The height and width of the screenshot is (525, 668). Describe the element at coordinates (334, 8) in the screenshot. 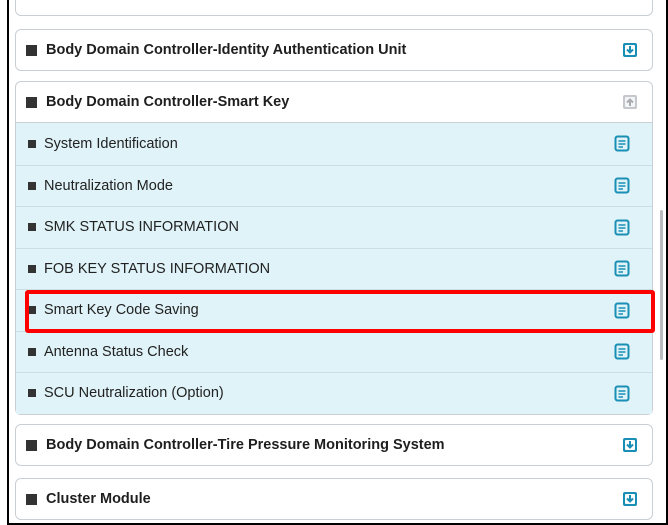

I see `previous-section-card` at that location.